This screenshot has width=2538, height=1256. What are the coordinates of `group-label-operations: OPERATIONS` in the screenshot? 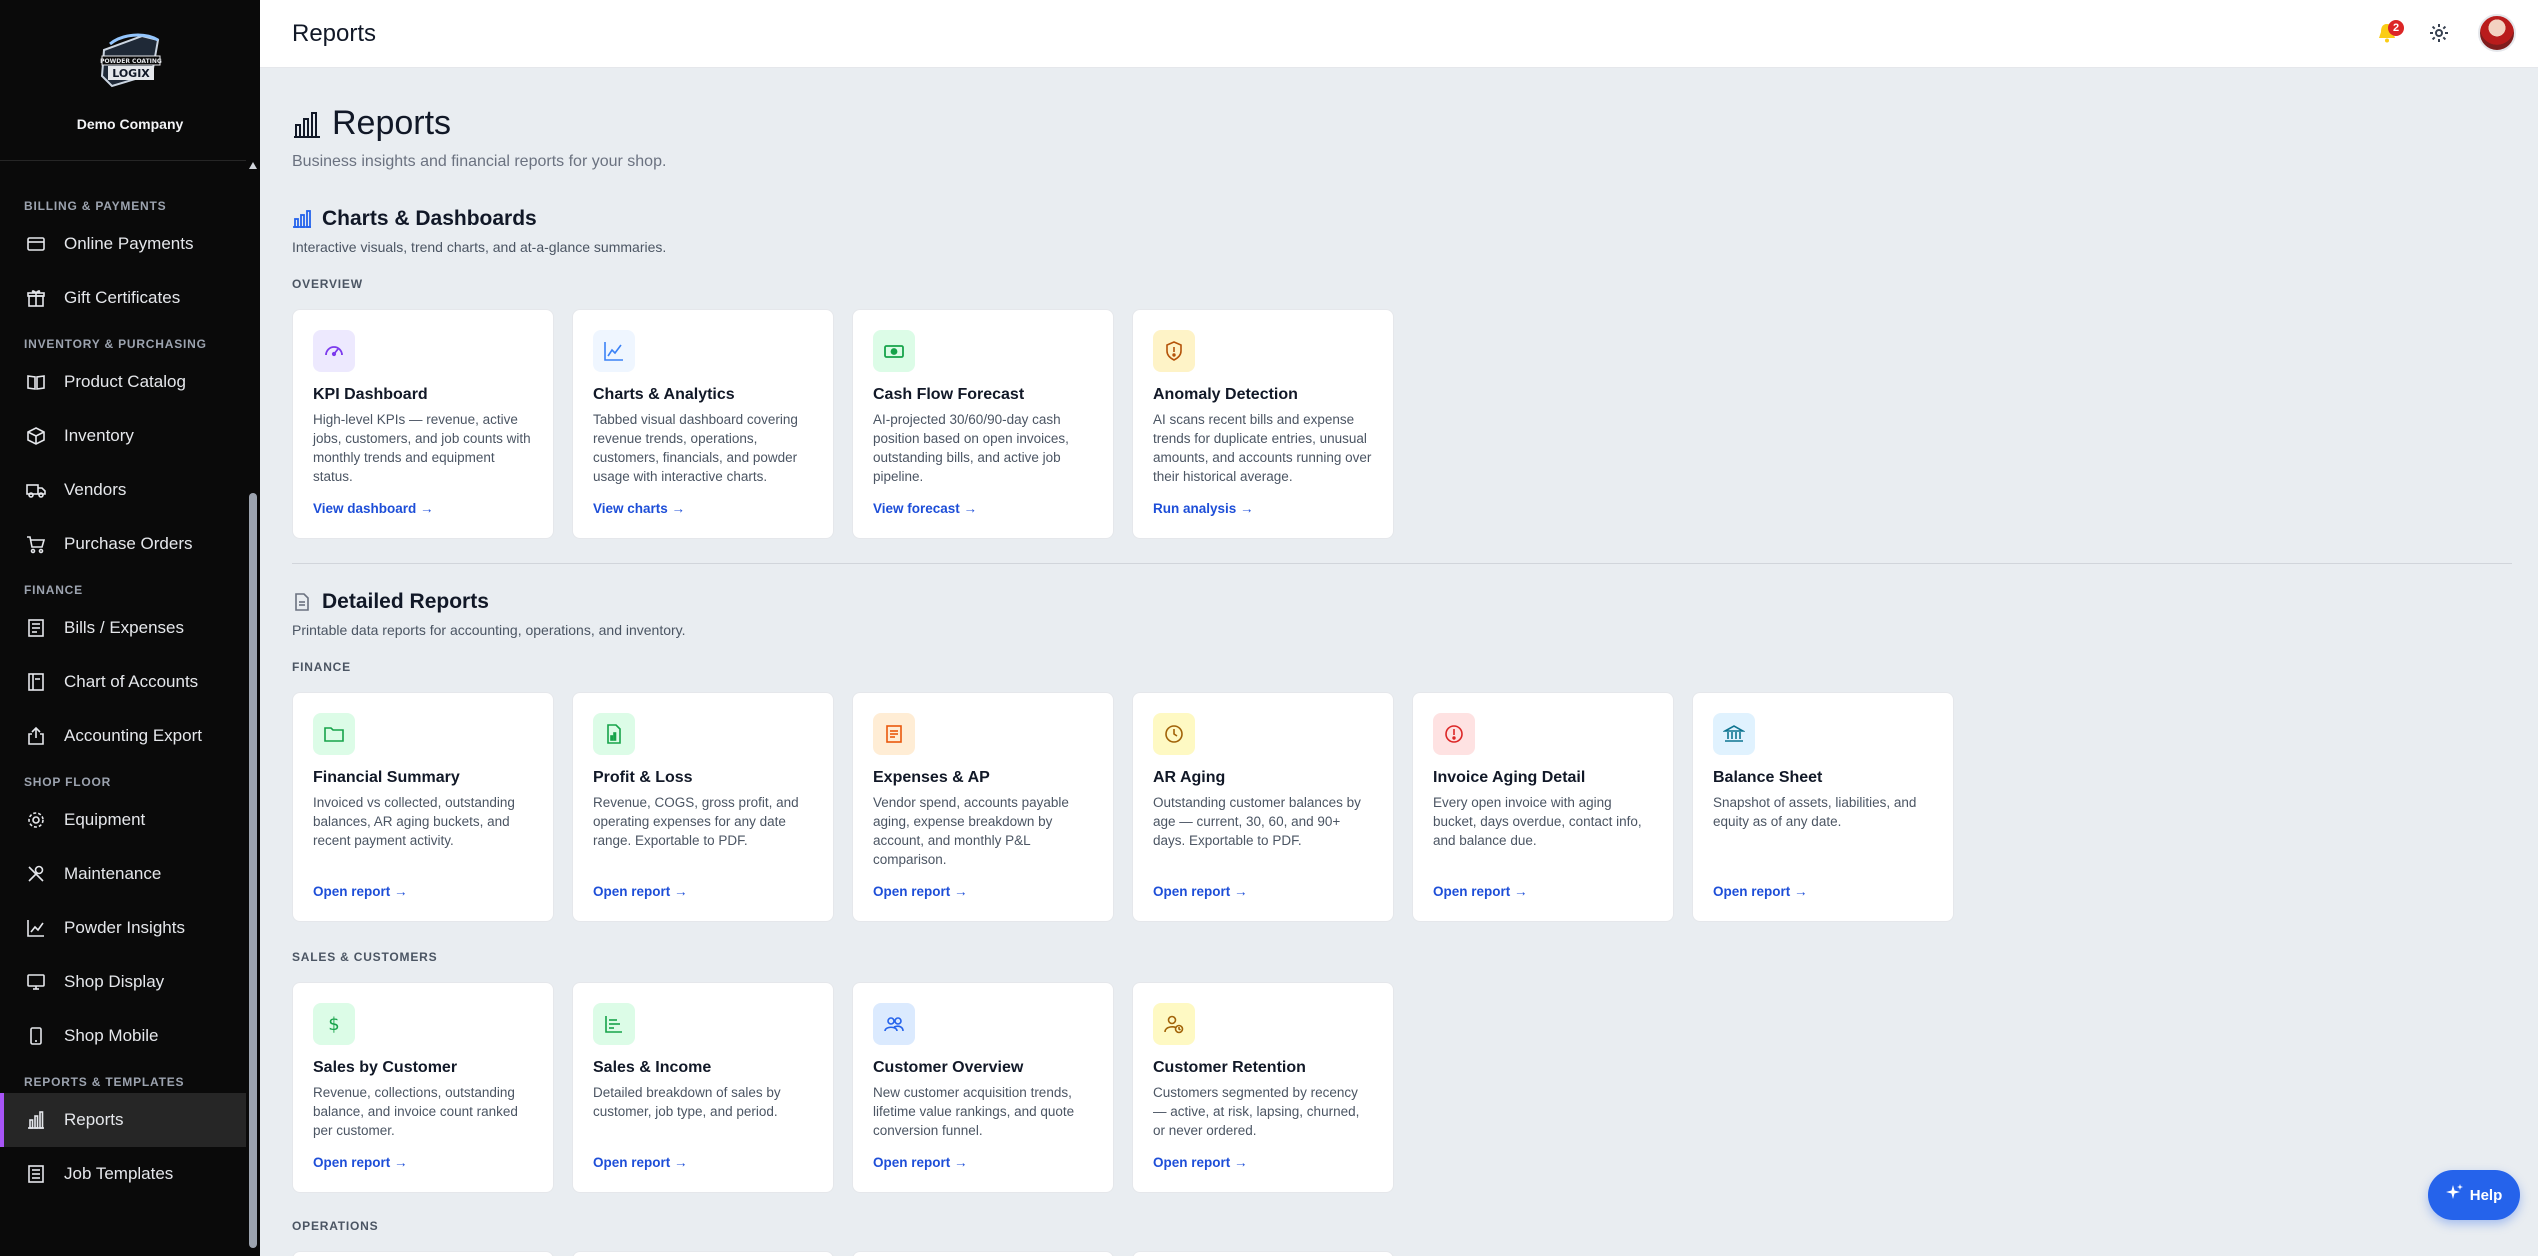 It's located at (335, 1226).